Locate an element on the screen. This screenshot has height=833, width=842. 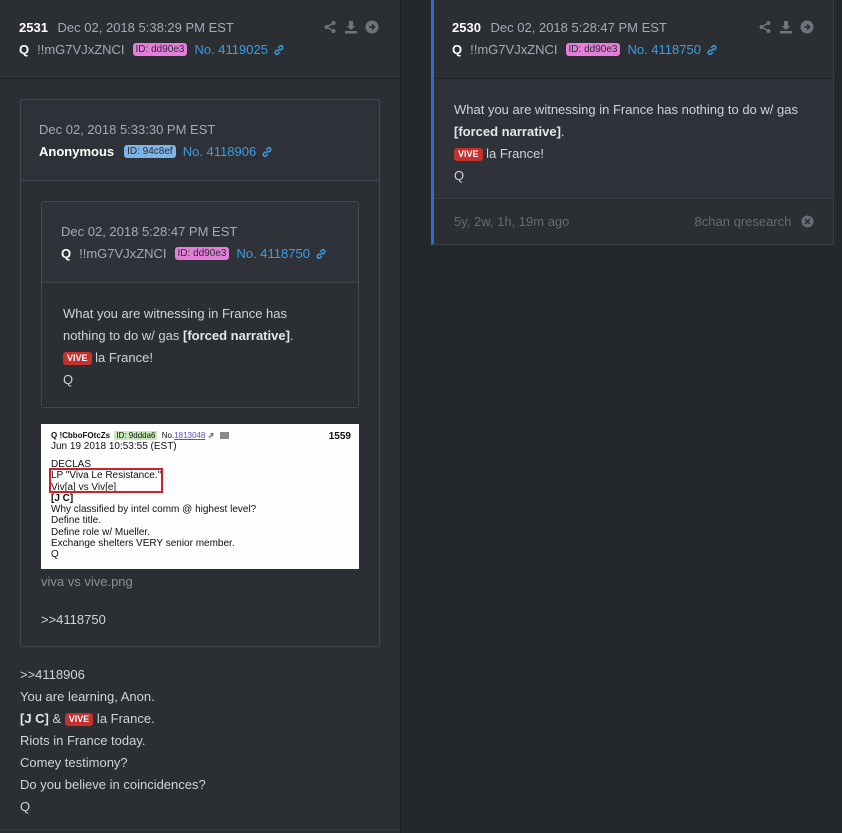
nested-date: Dec 02, 2018 5:28:47 PM EST is located at coordinates (149, 231).